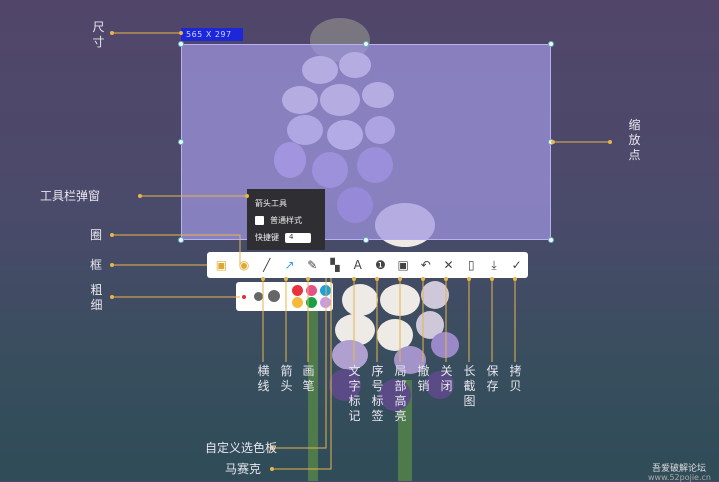 This screenshot has width=719, height=482. What do you see at coordinates (70, 196) in the screenshot?
I see `label-popup: 工具栏弹窗` at bounding box center [70, 196].